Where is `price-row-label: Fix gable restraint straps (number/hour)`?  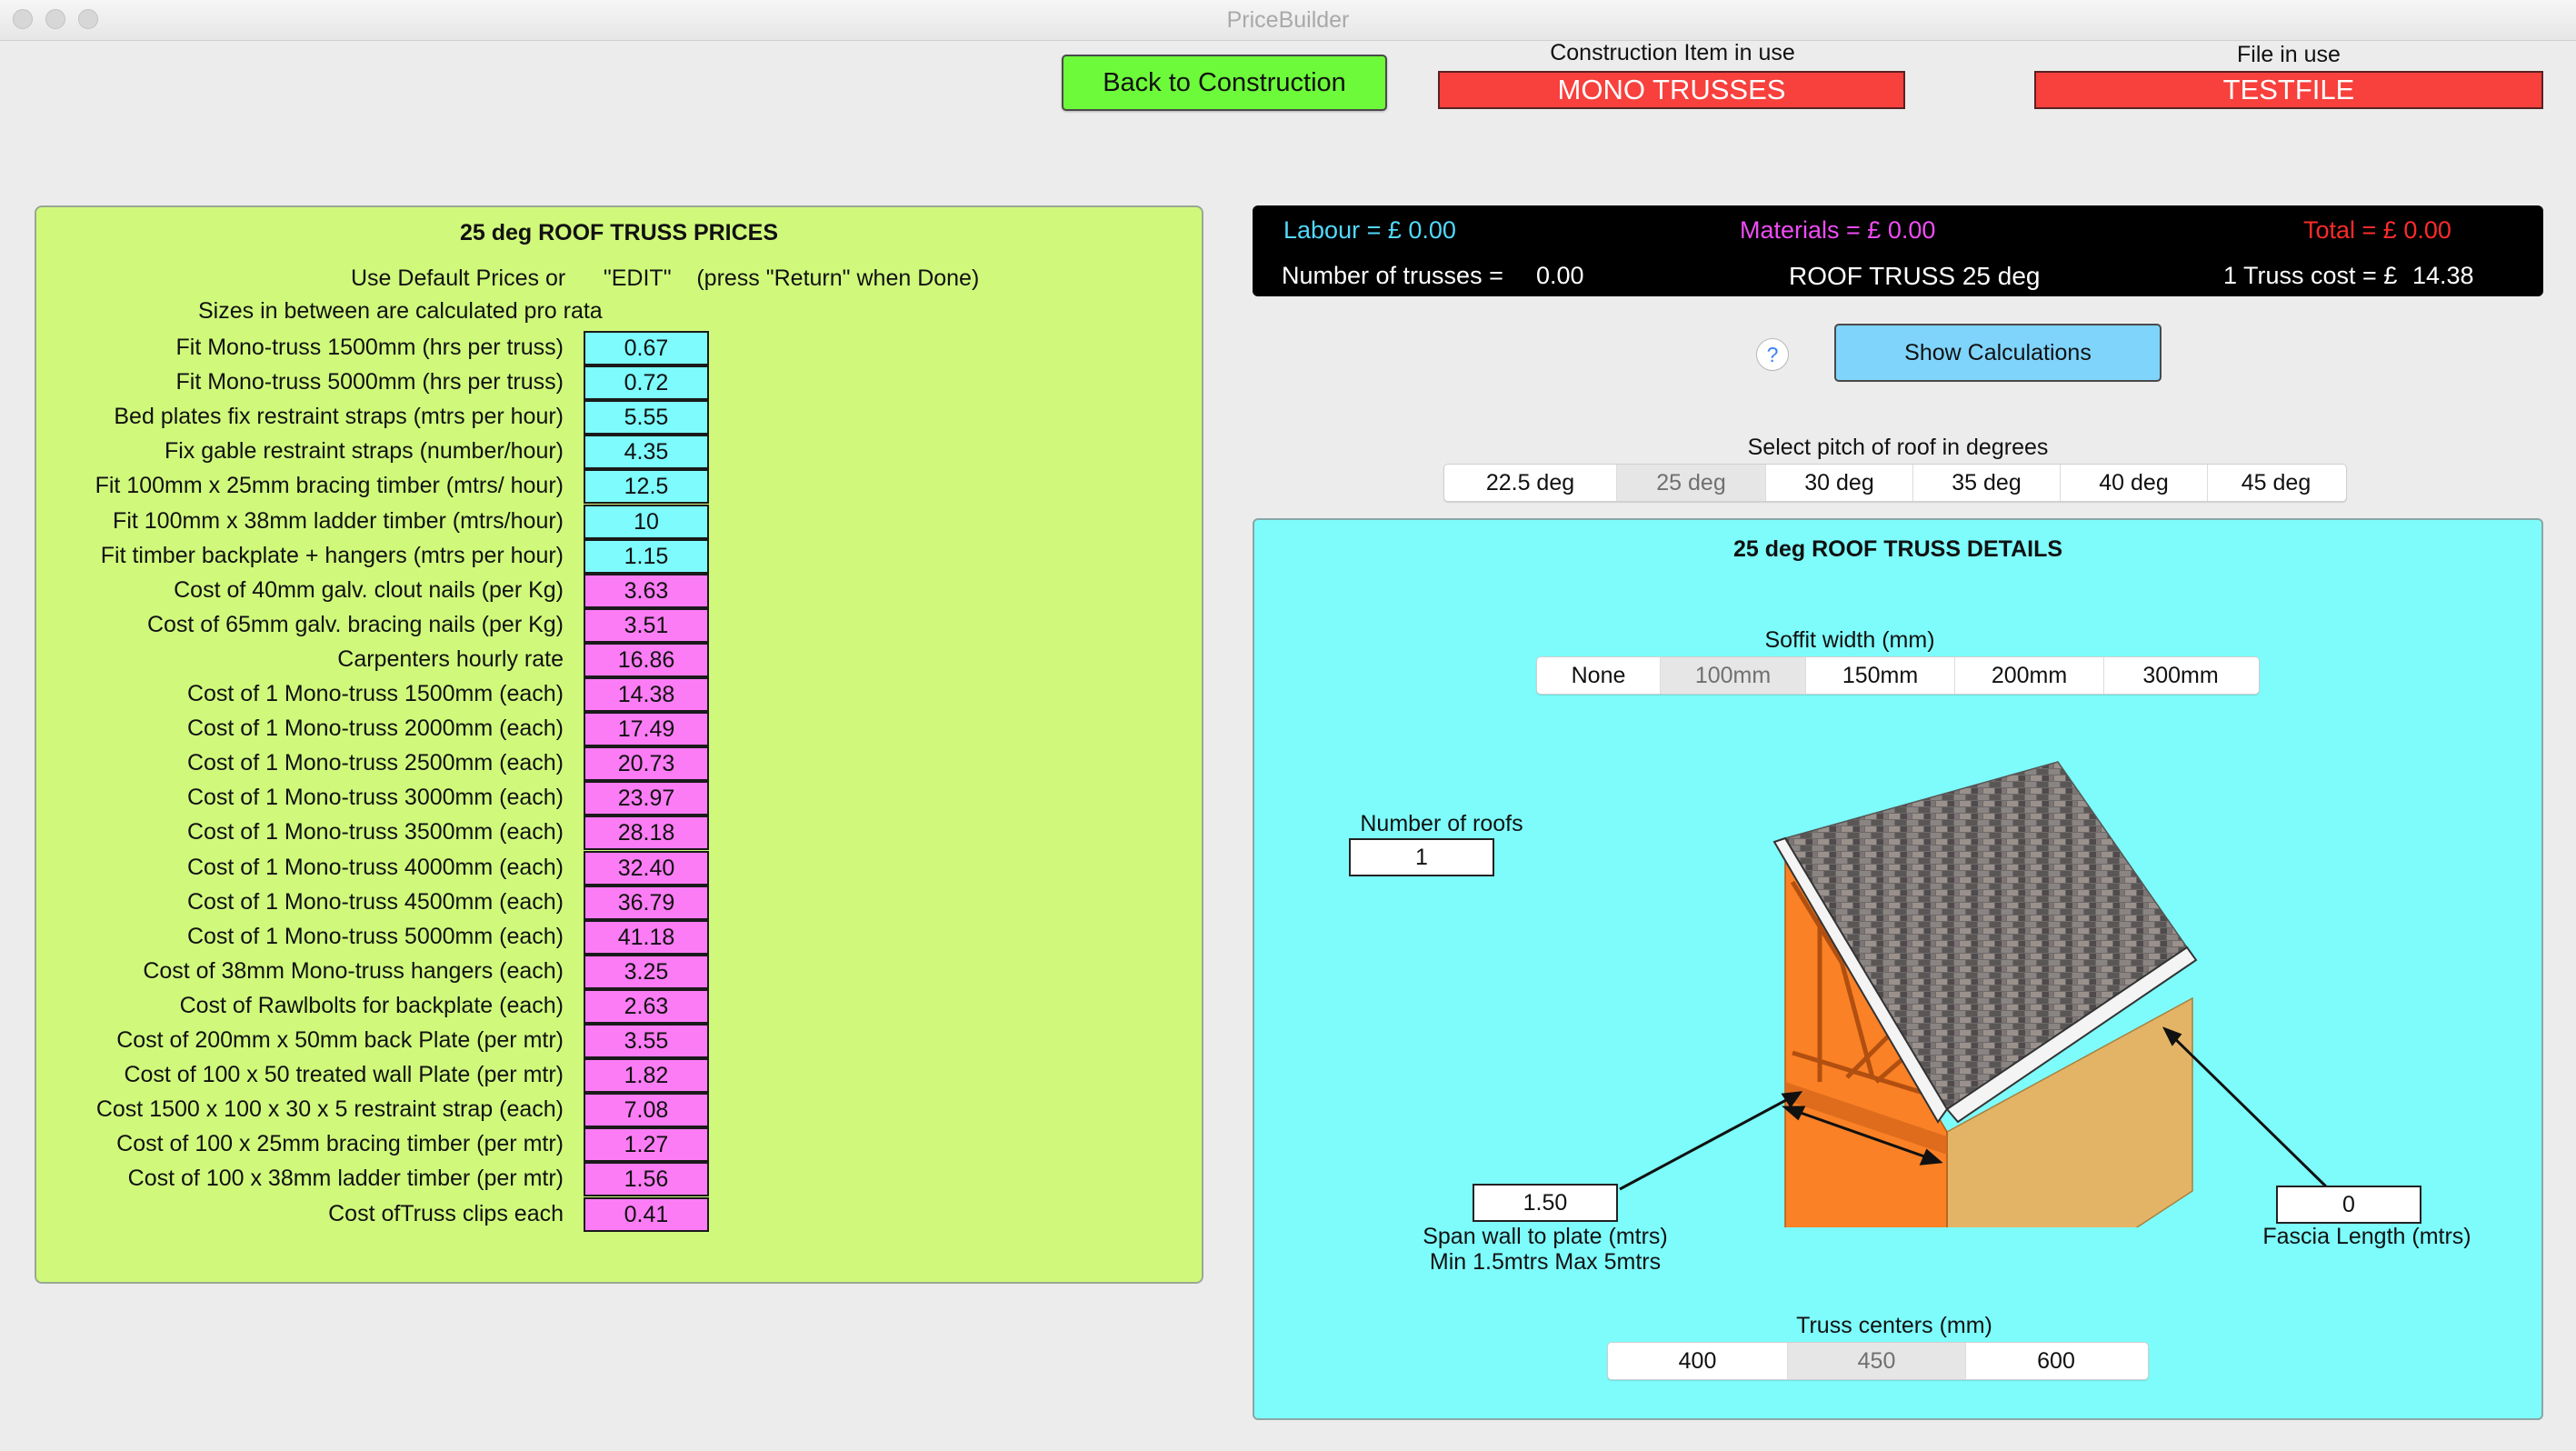 price-row-label: Fix gable restraint straps (number/hour) is located at coordinates (364, 451).